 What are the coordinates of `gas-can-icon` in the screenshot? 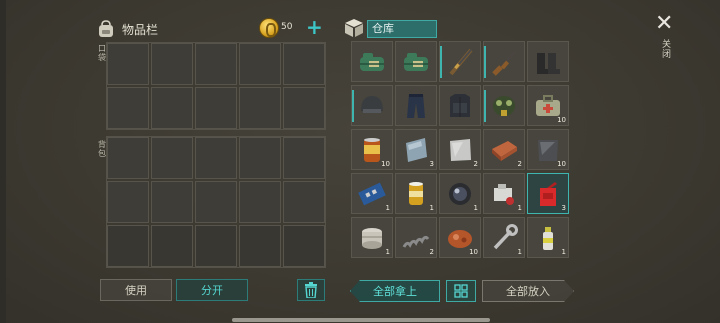 It's located at (548, 194).